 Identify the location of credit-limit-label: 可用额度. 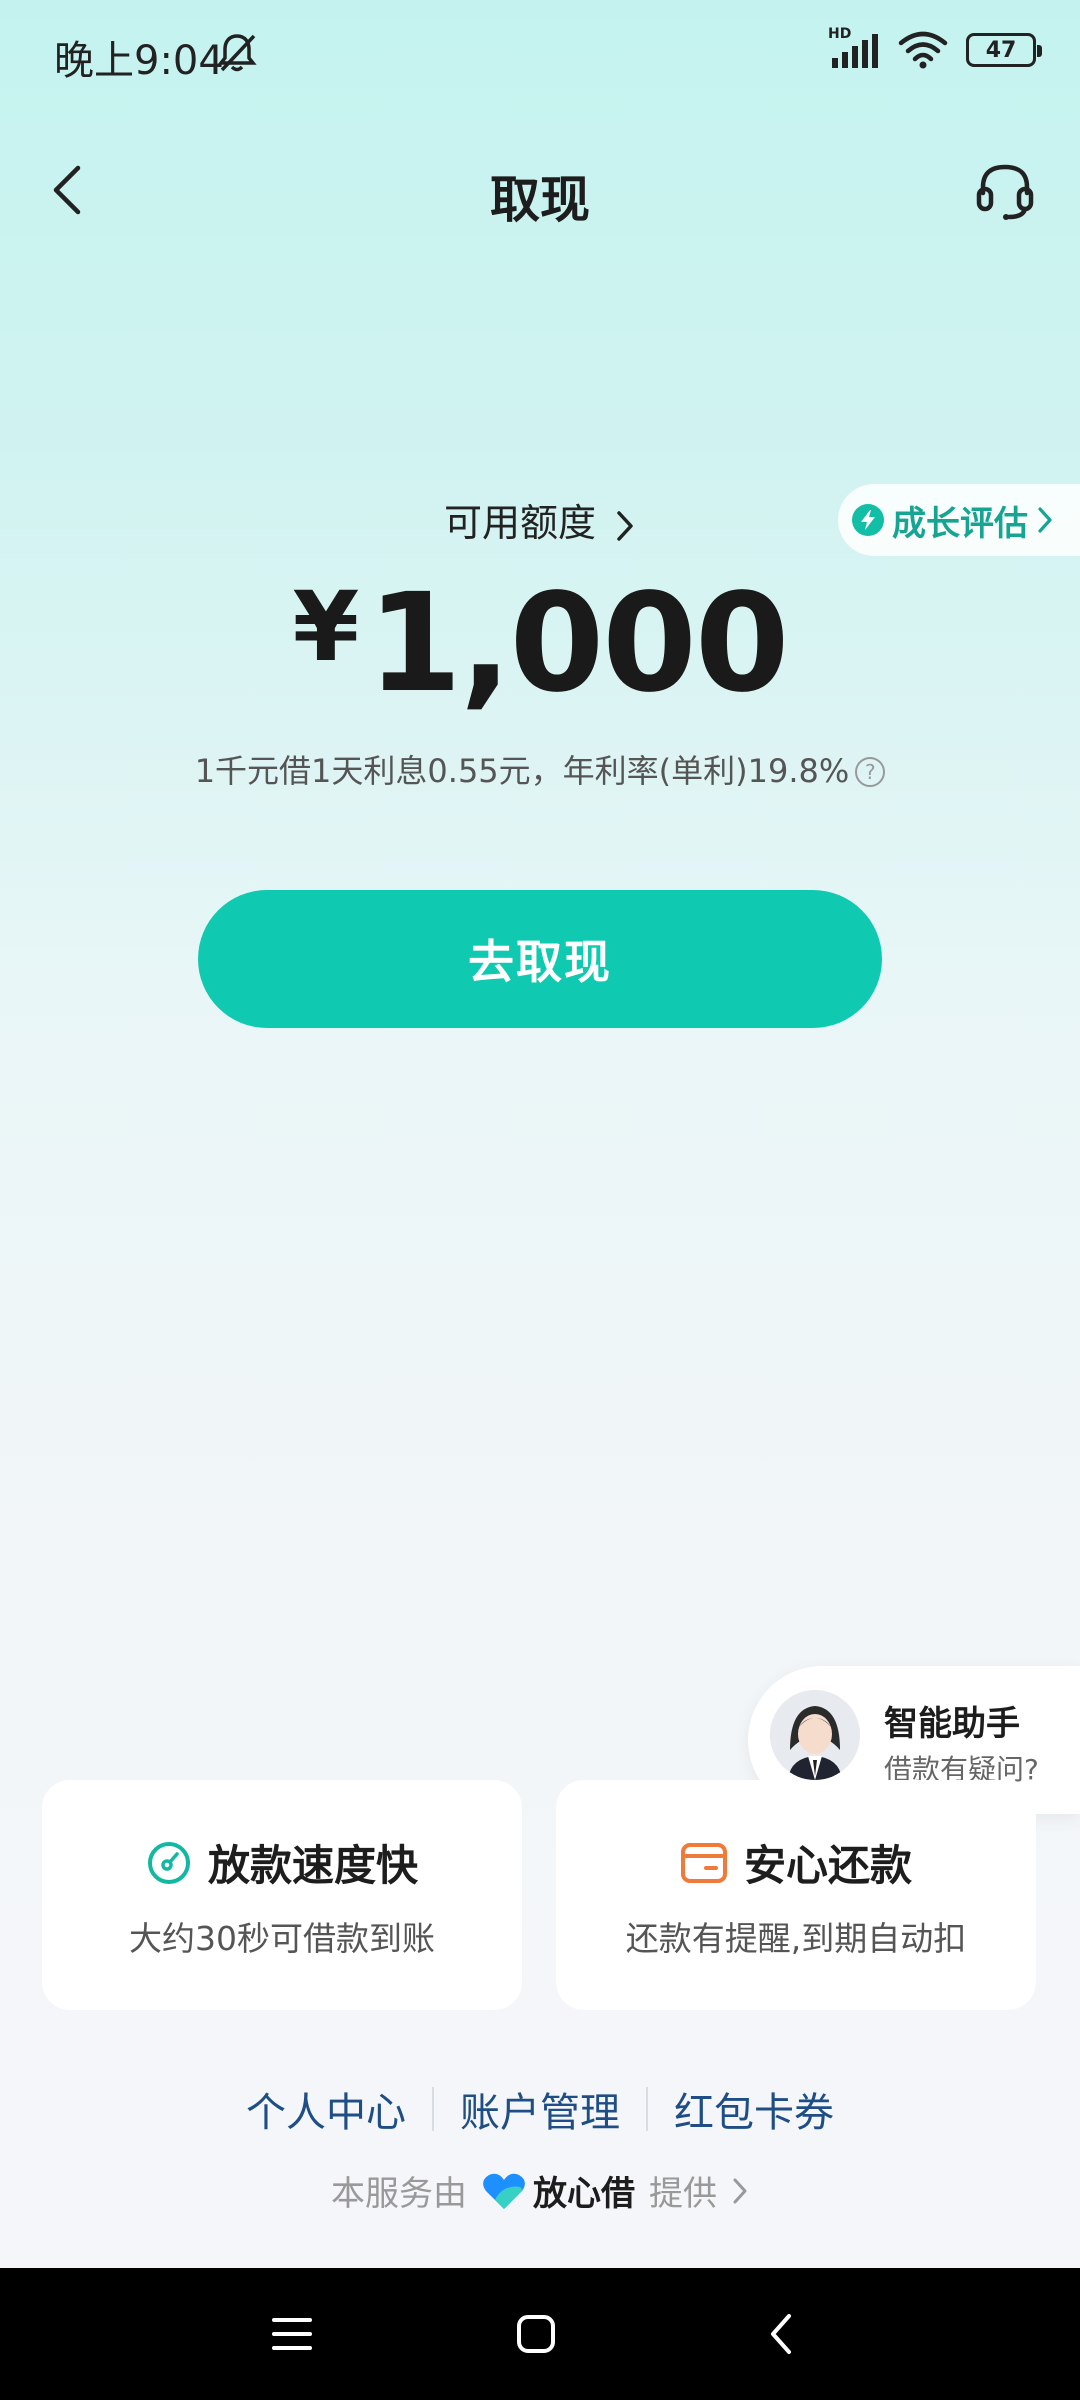
(519, 523).